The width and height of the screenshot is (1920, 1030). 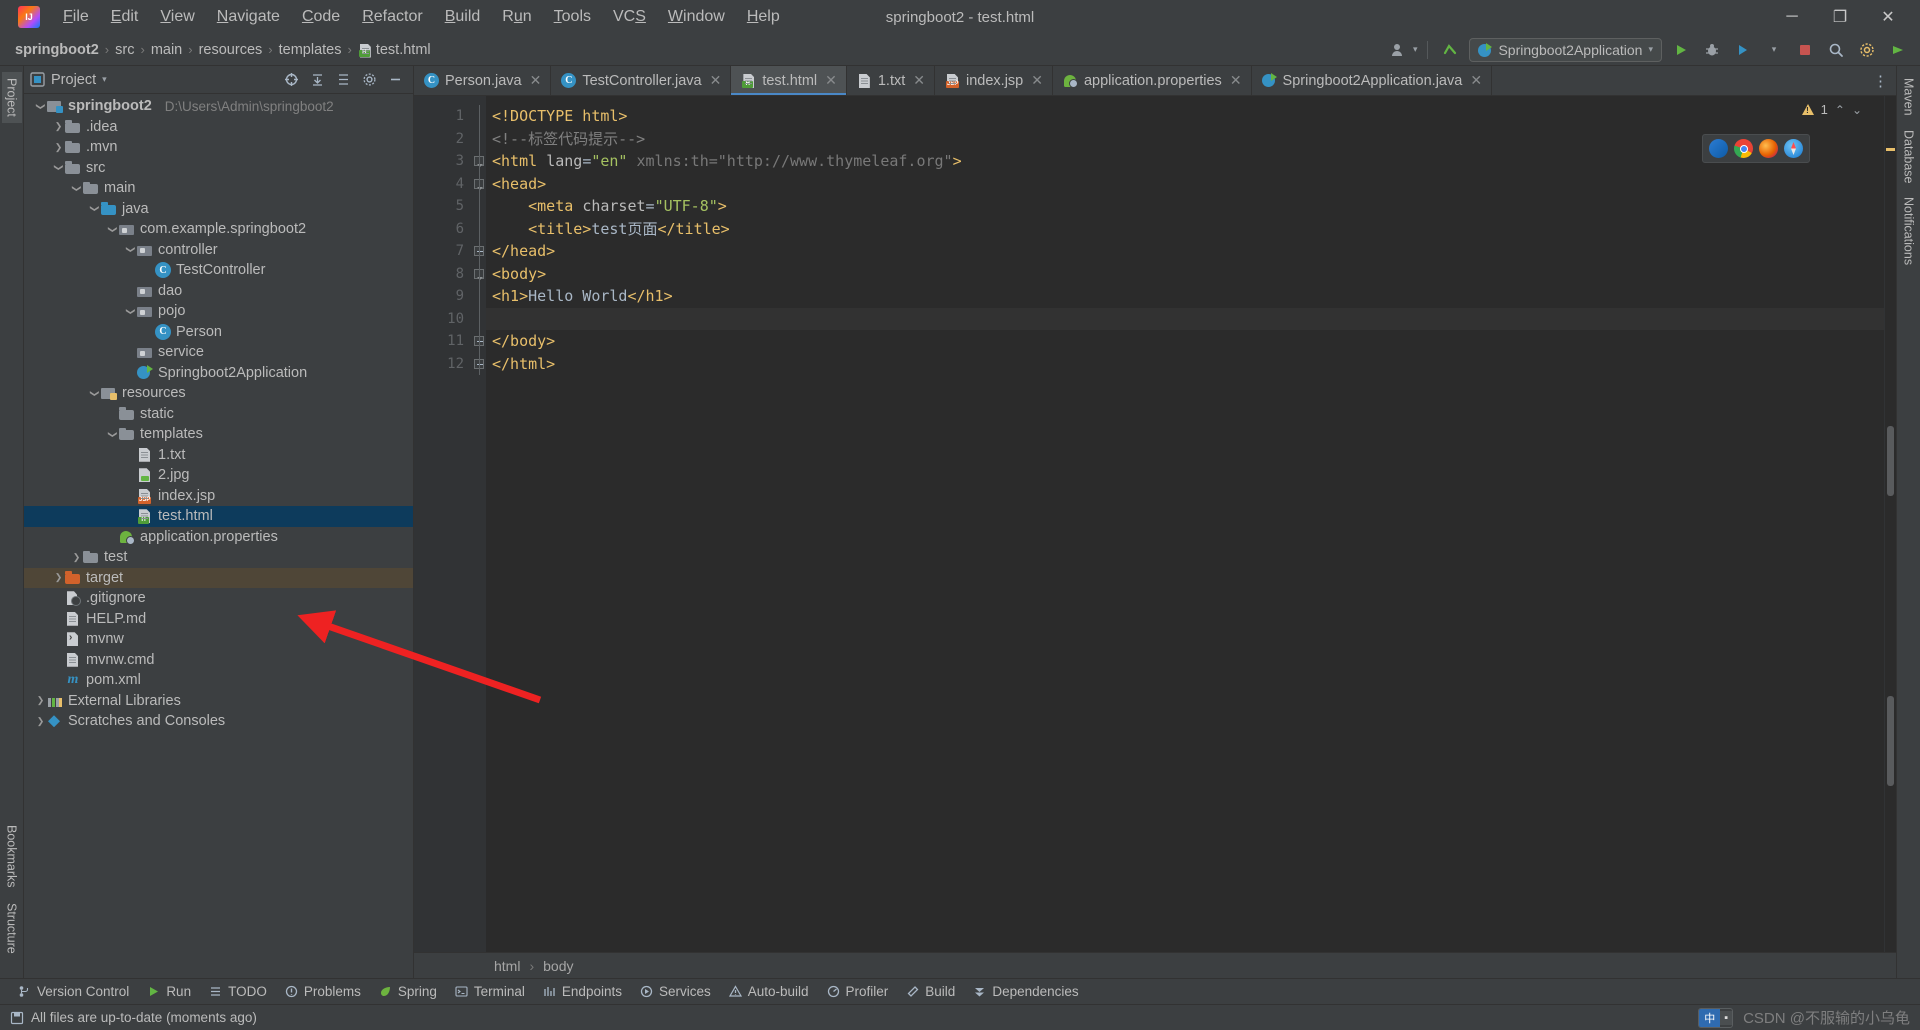 I want to click on tree-node-src: ❯ src, so click(x=218, y=168).